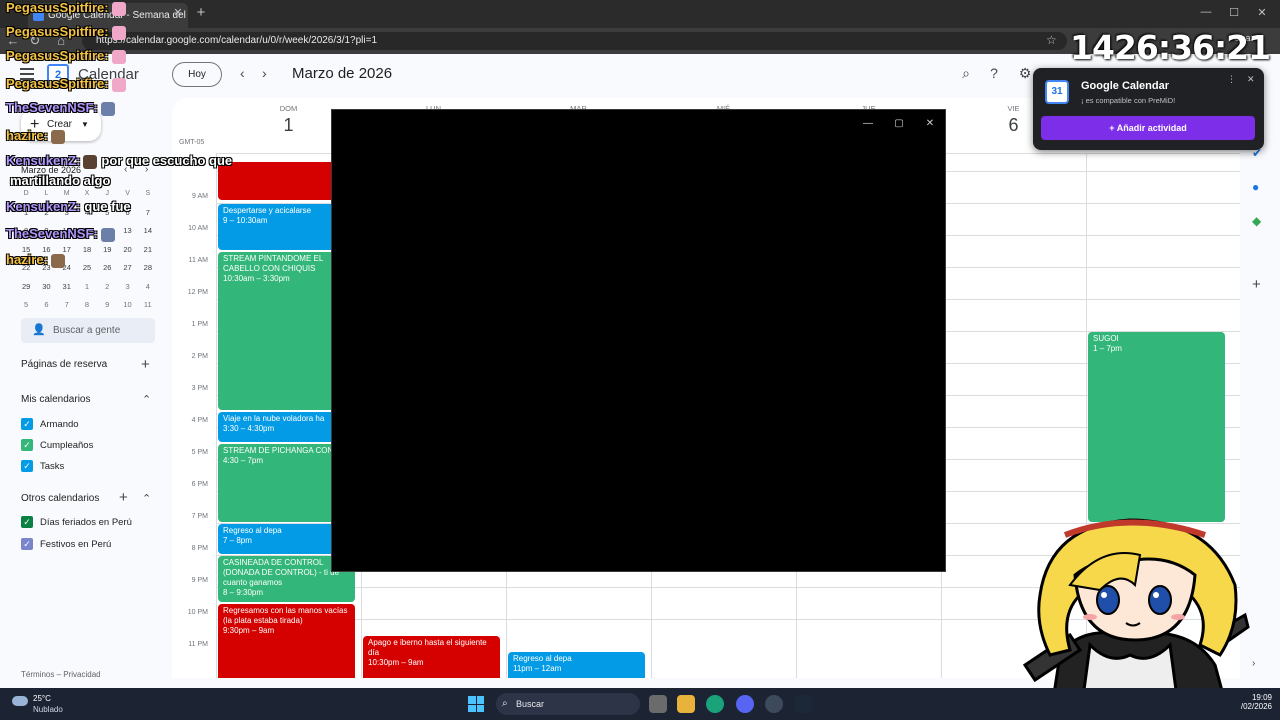 This screenshot has width=1280, height=720. Describe the element at coordinates (1234, 12) in the screenshot. I see `maximize-icon: ☐` at that location.